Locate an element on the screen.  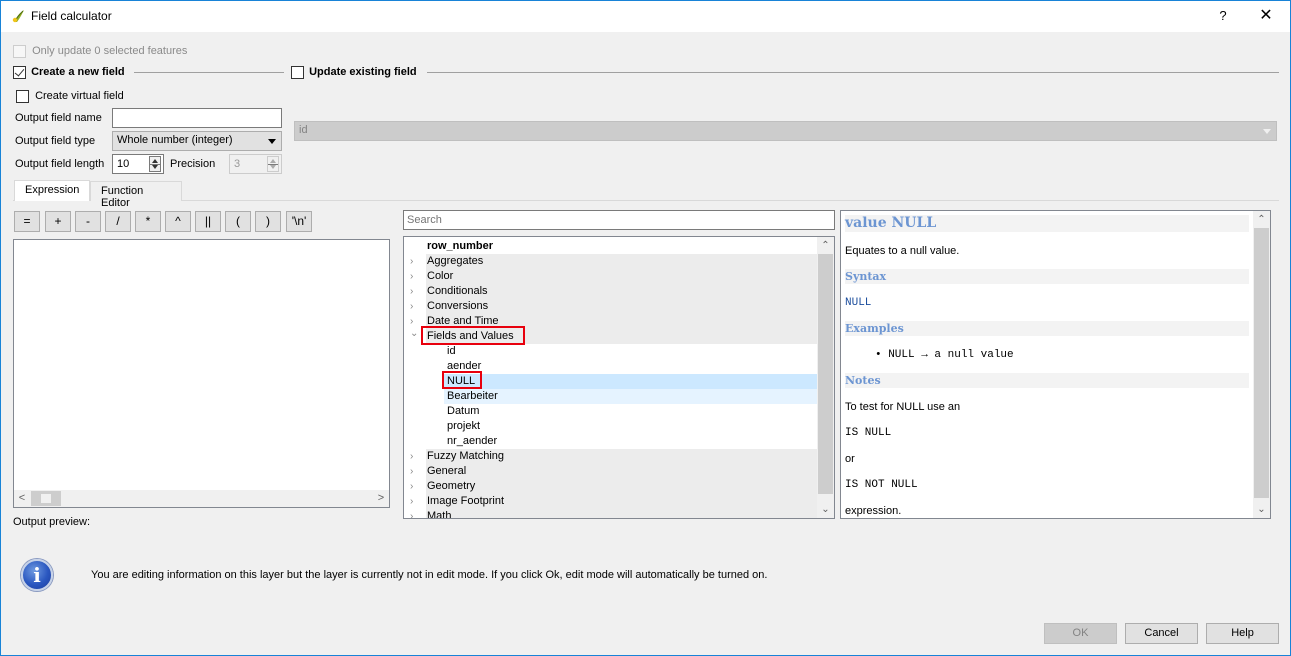
tree-item: projekt is located at coordinates (611, 426).